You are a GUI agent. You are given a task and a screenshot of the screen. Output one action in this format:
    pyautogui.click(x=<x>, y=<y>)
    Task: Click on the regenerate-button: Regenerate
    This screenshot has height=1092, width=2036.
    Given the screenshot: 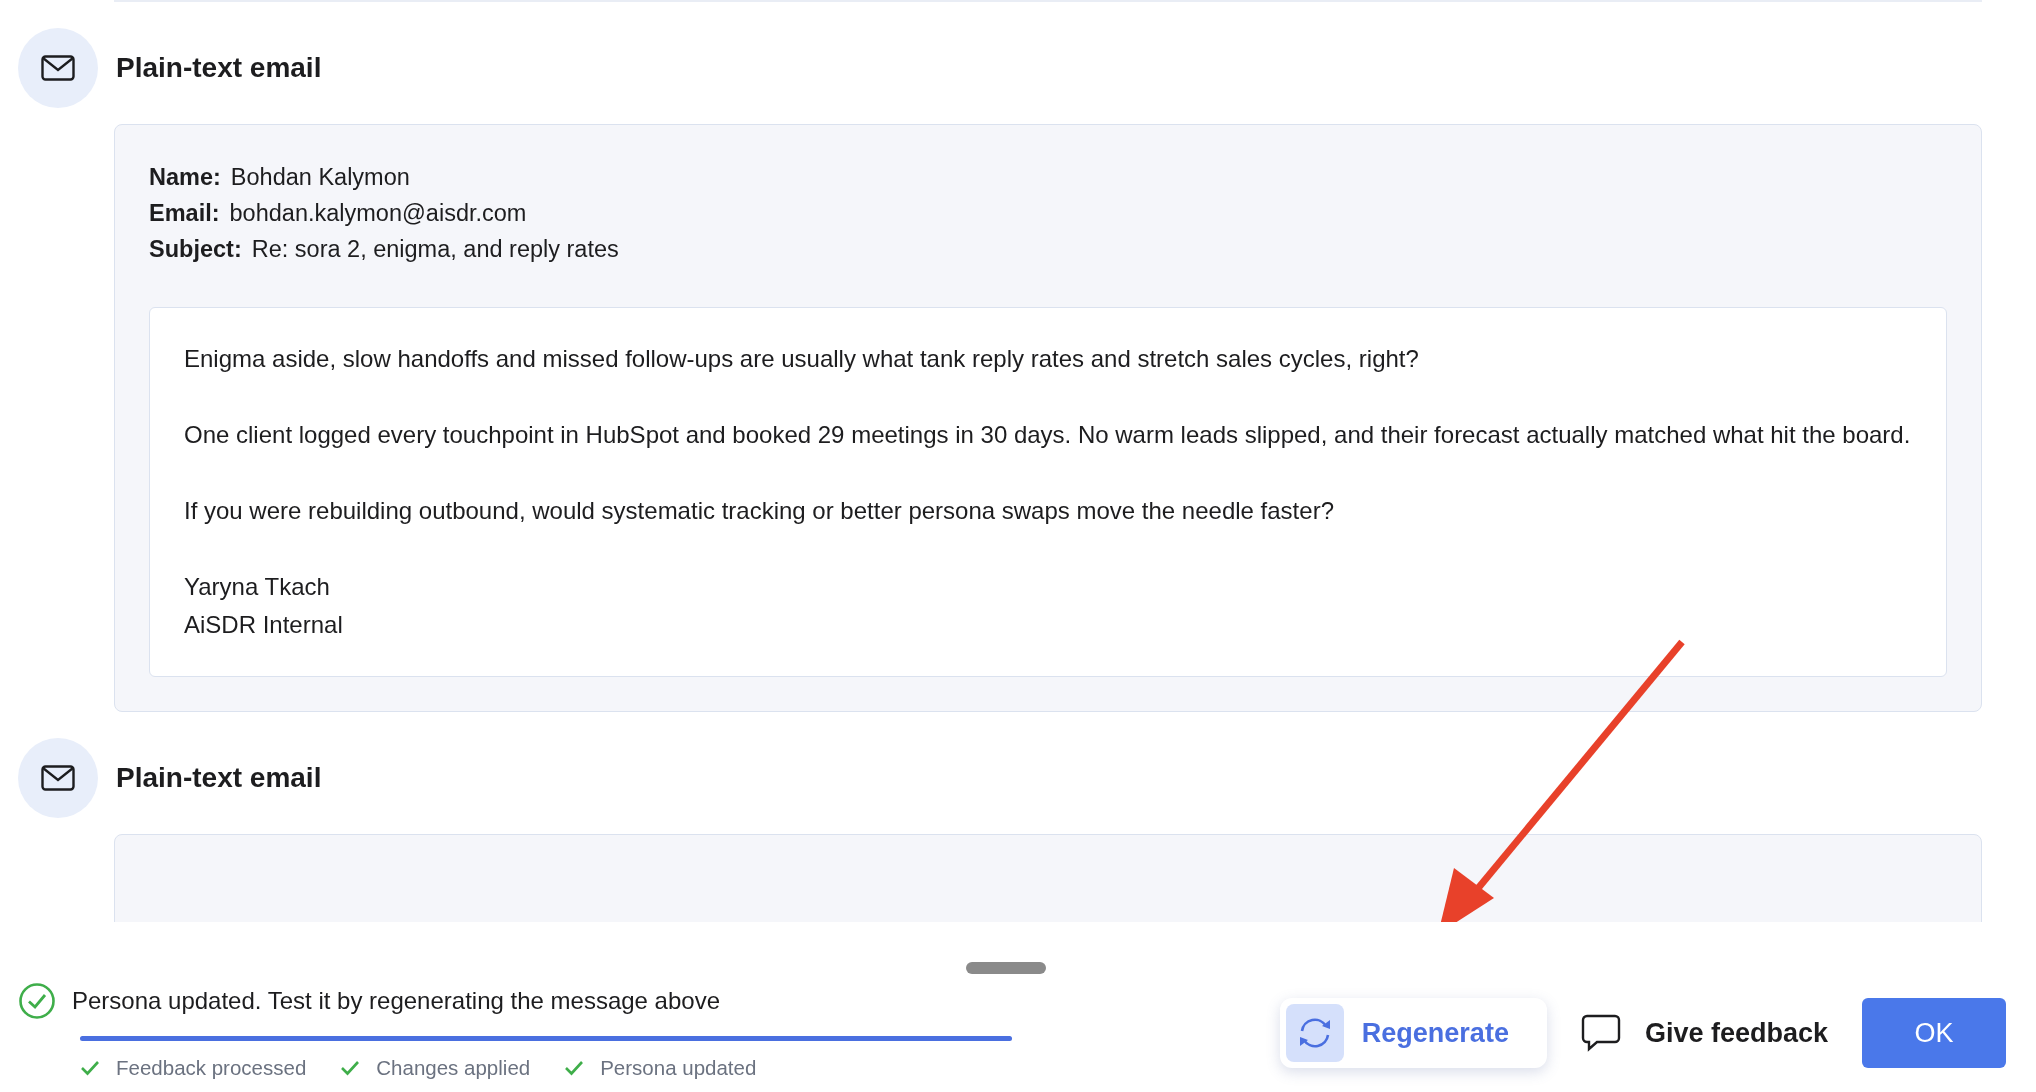 What is the action you would take?
    pyautogui.click(x=1413, y=1033)
    